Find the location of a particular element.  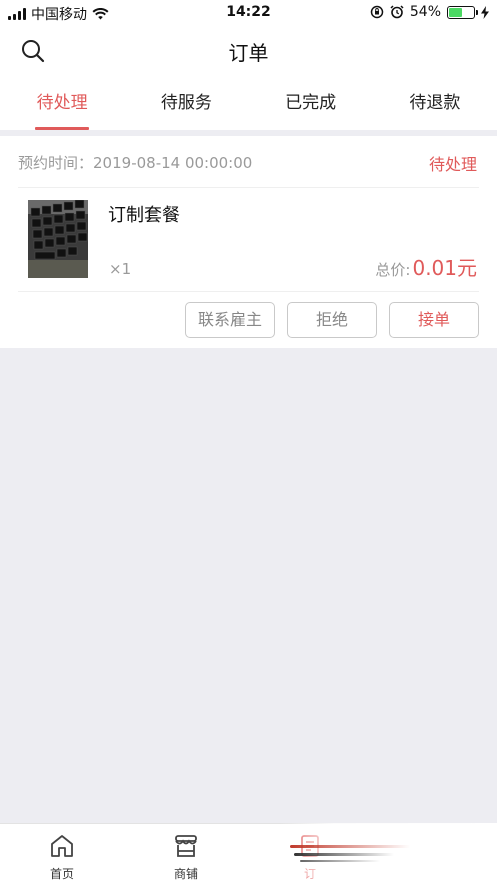

status-right: 54% is located at coordinates (429, 12).